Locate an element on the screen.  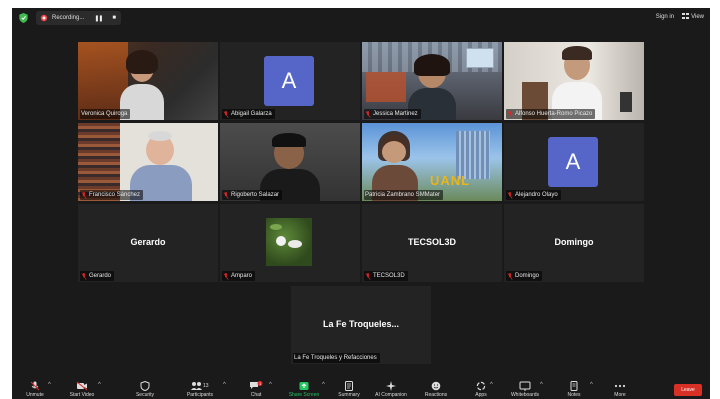
participant-name-label: Alejandro Olayo is located at coordinates (533, 195).